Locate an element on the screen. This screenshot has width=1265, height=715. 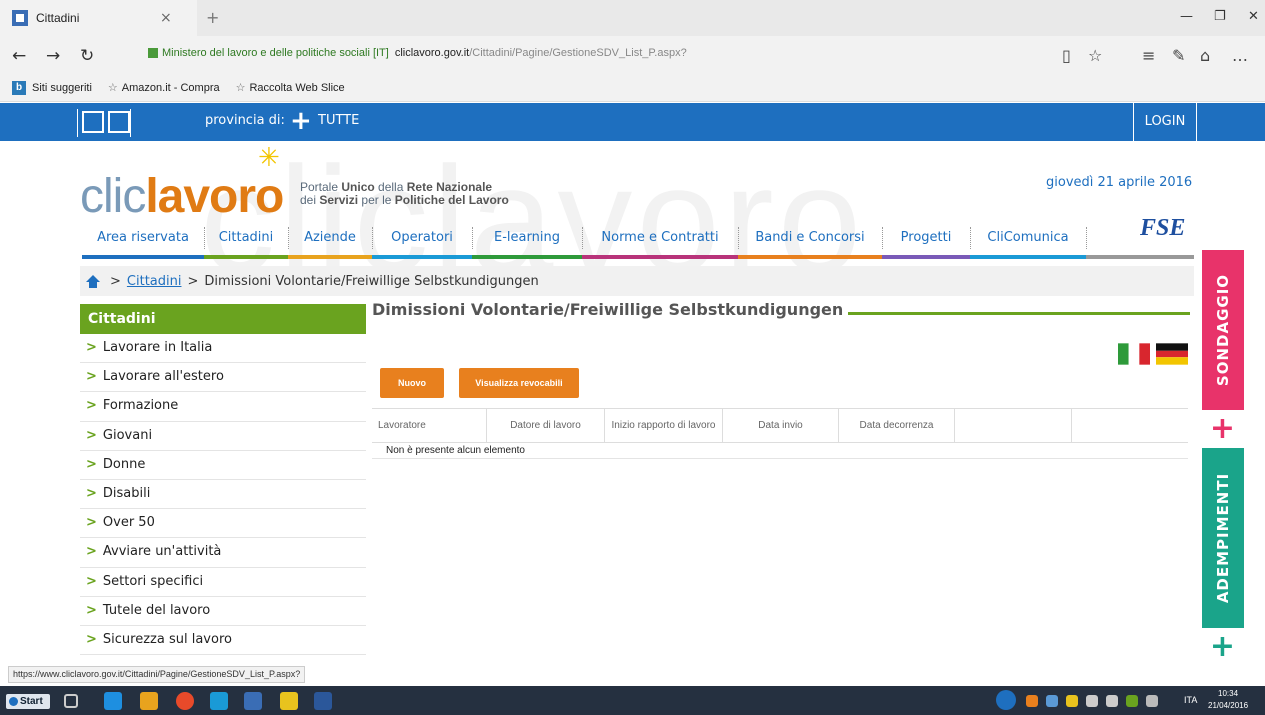
folder-icon is located at coordinates (289, 701).